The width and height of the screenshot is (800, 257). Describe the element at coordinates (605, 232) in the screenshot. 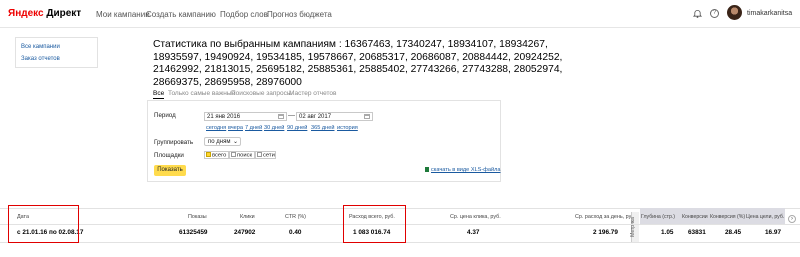

I see `cell-avg-daily-spend: 2 196.79` at that location.